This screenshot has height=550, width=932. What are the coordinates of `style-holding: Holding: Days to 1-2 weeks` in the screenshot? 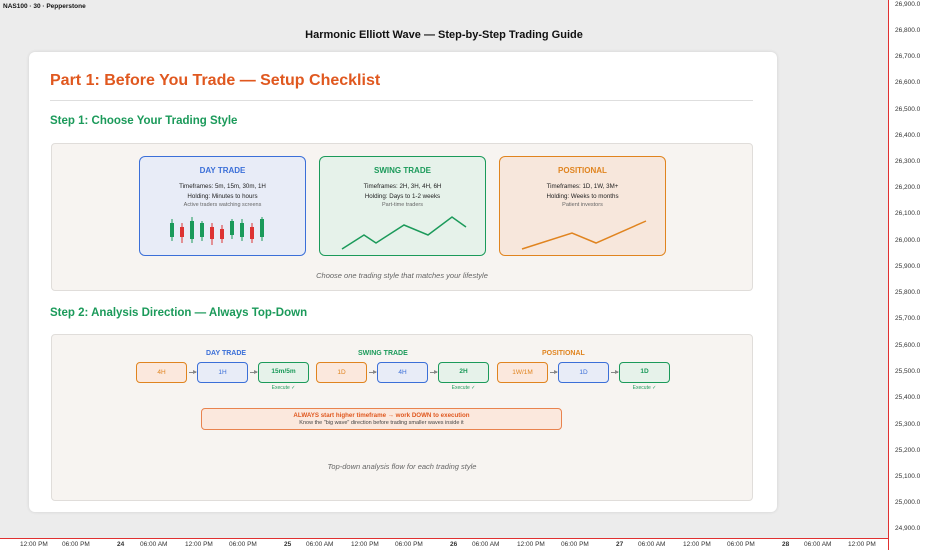 It's located at (402, 196).